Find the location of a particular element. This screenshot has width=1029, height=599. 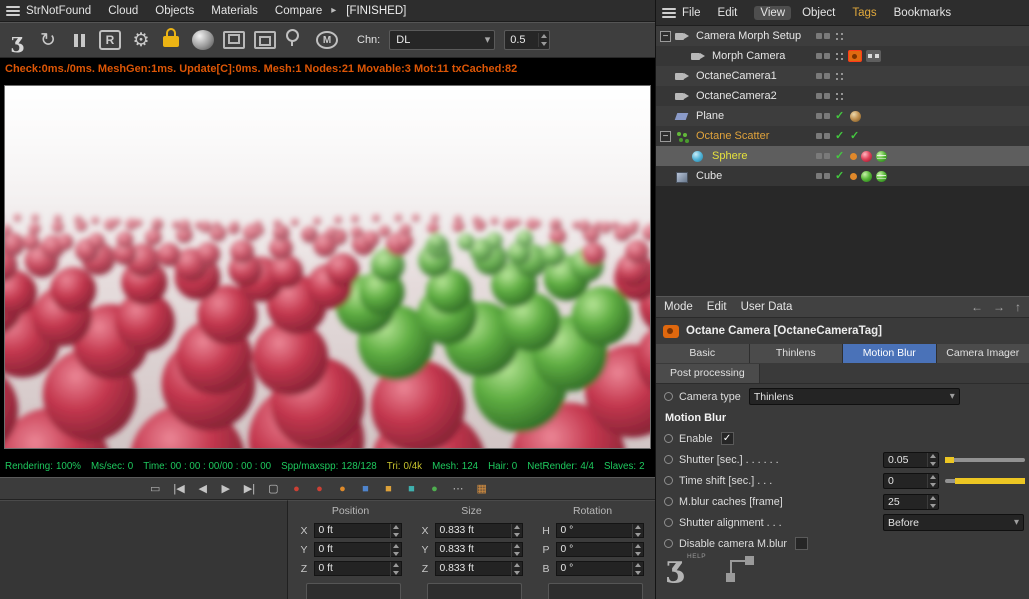

camera-type-select: Thinlens ▾ is located at coordinates (854, 396).